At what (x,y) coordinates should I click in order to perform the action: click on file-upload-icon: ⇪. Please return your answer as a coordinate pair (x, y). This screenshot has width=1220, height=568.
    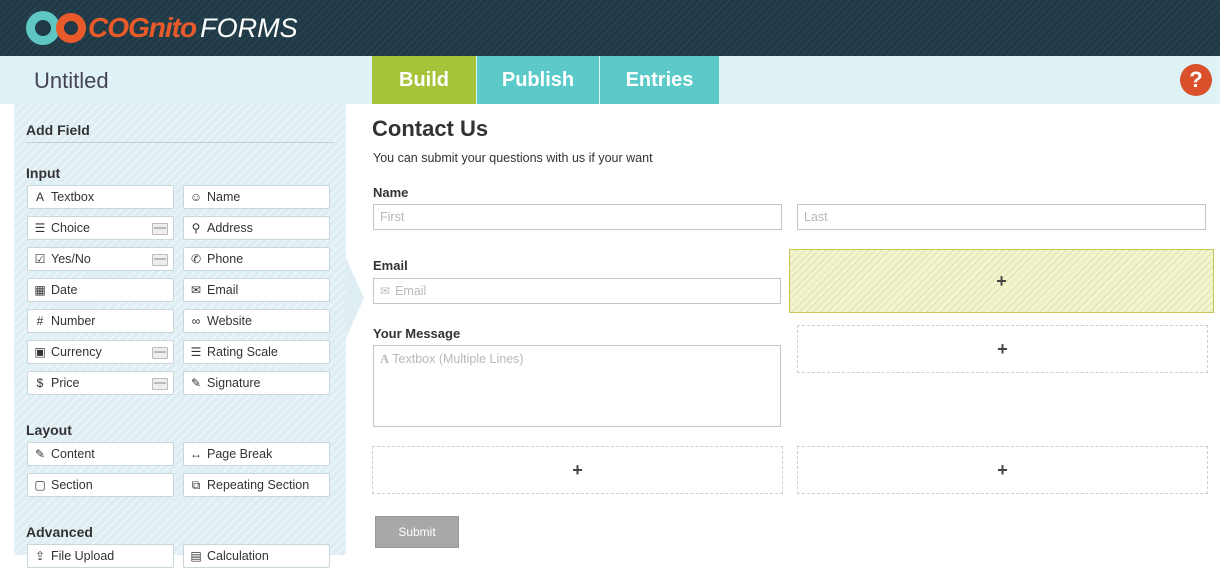
    Looking at the image, I should click on (40, 556).